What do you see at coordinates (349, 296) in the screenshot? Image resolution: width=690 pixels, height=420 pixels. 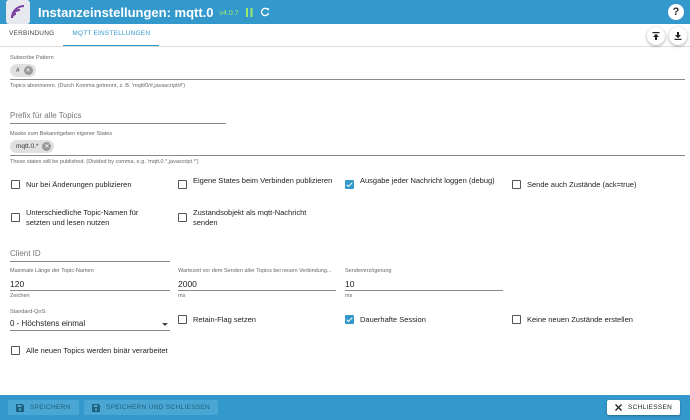 I see `send-delay-unit: ms` at bounding box center [349, 296].